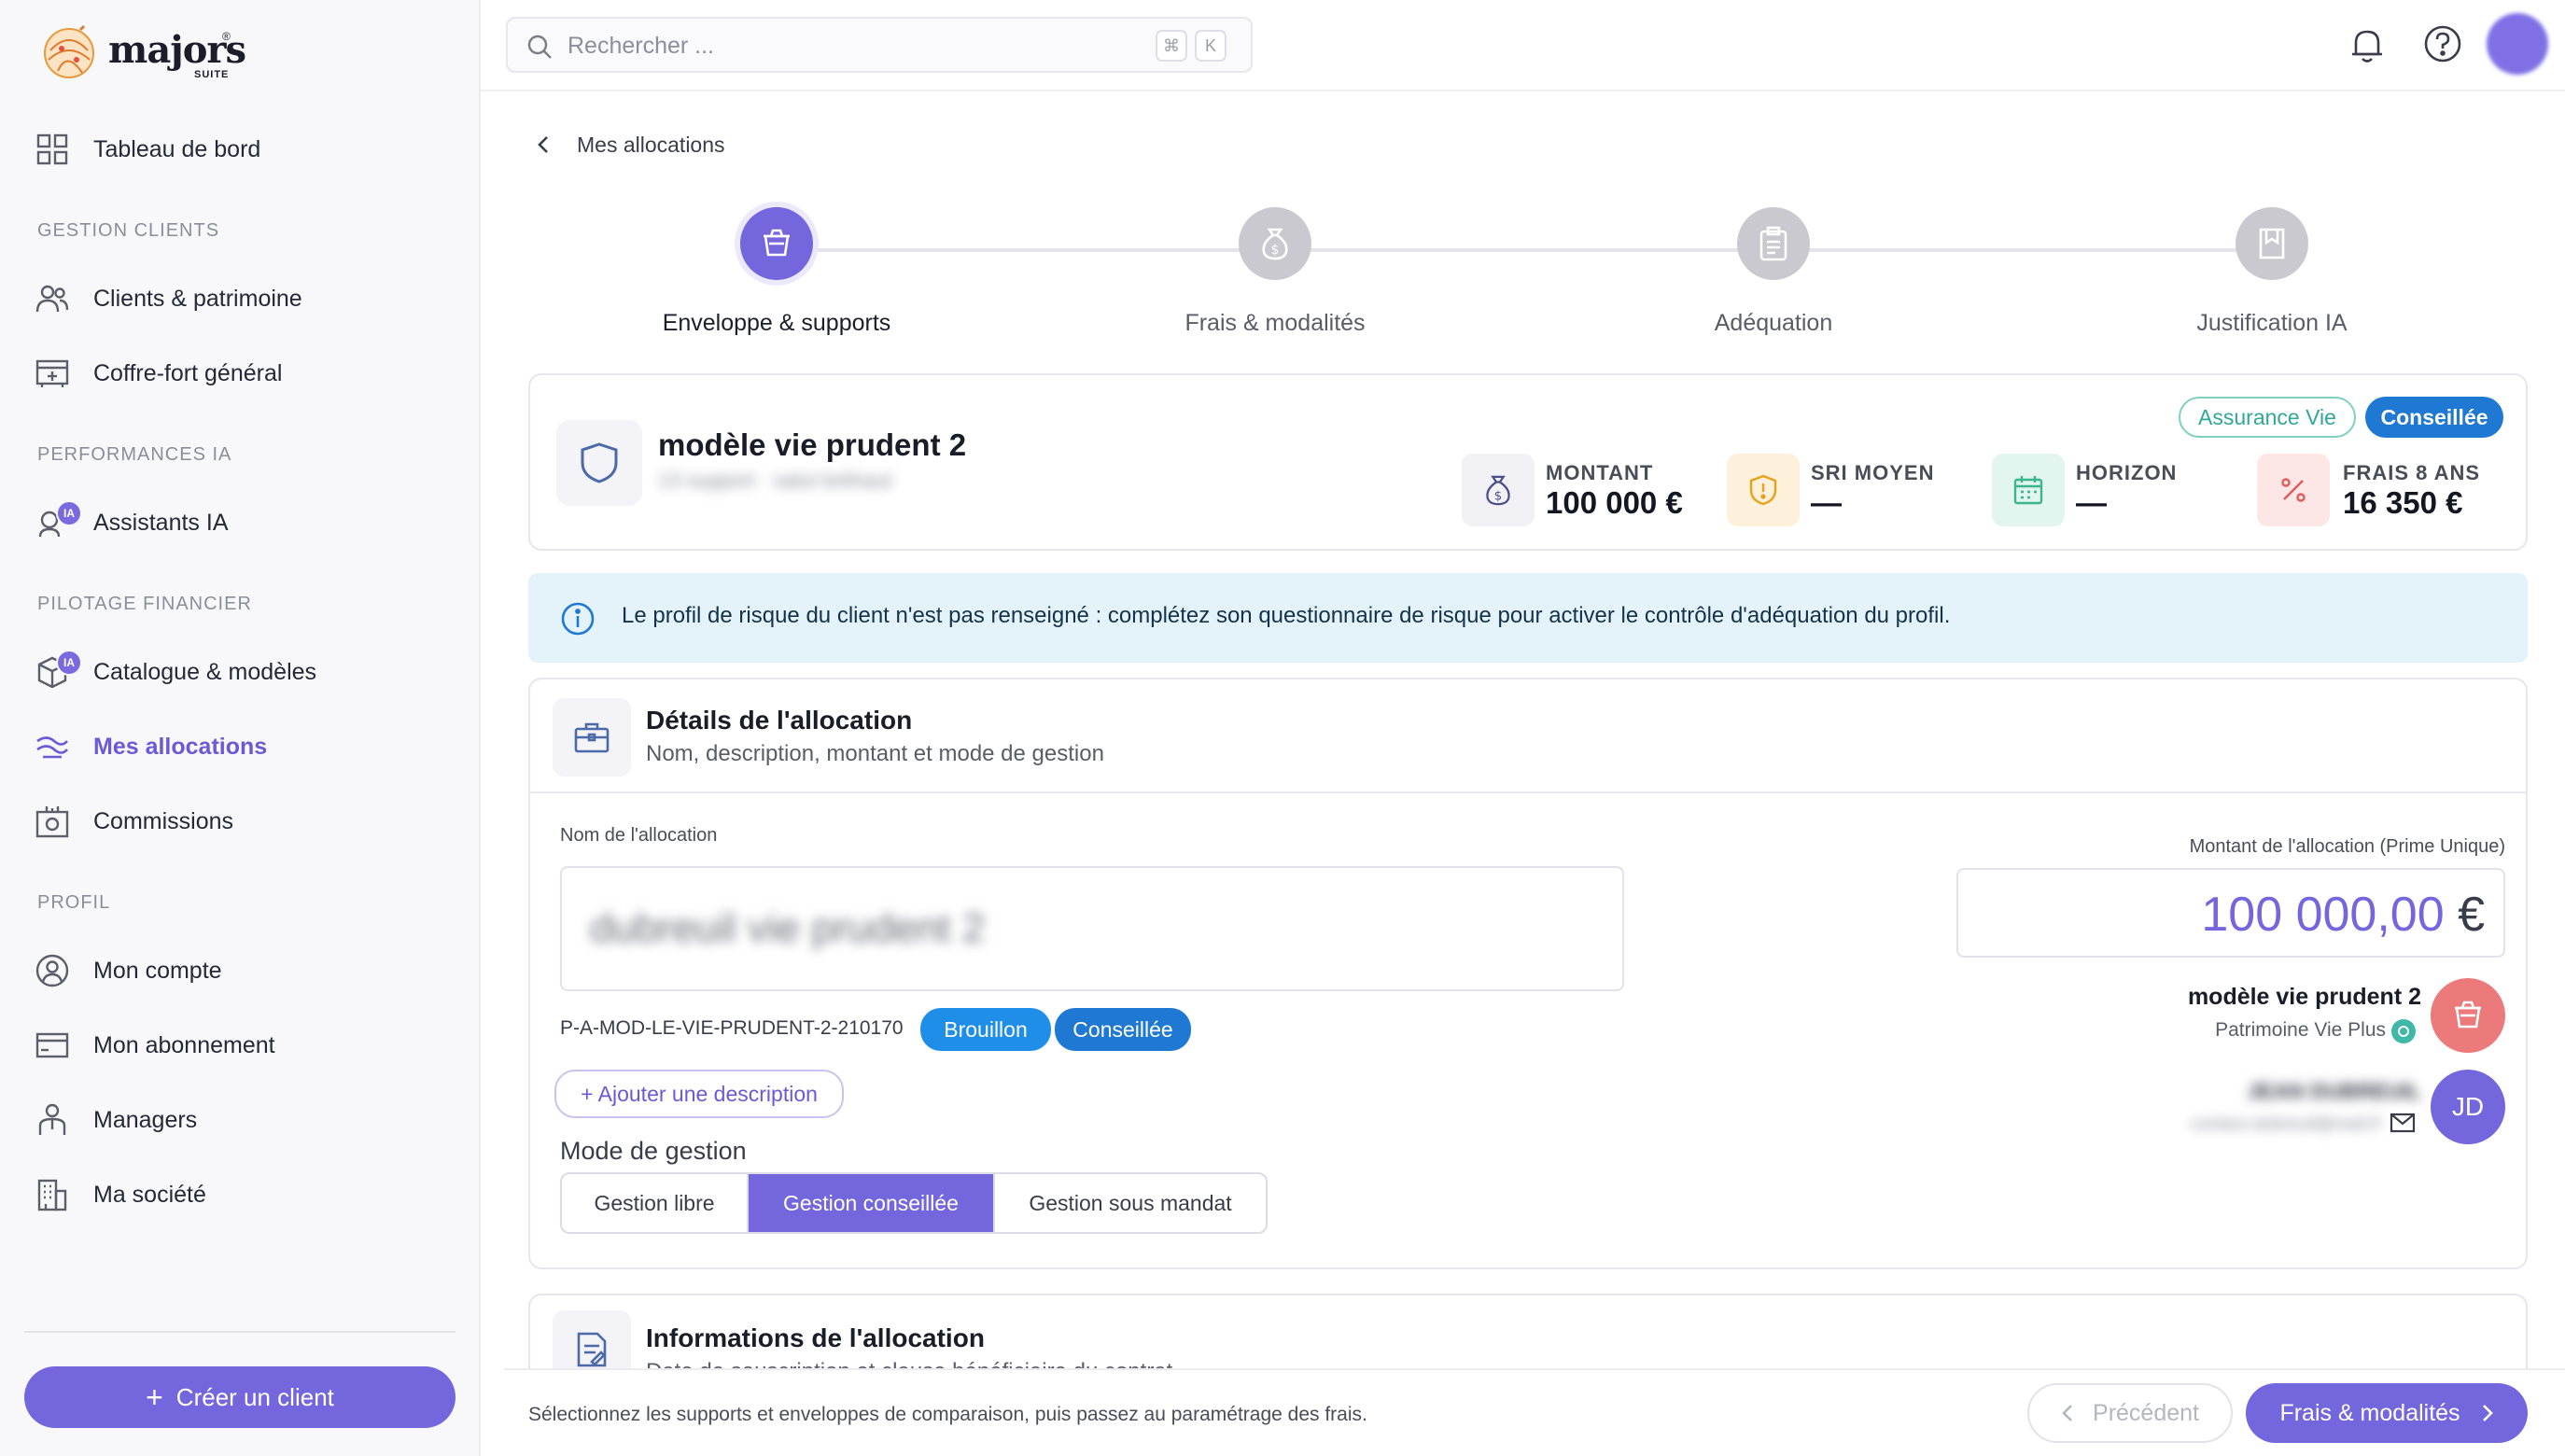  What do you see at coordinates (58, 520) in the screenshot?
I see `robot-icon: IA` at bounding box center [58, 520].